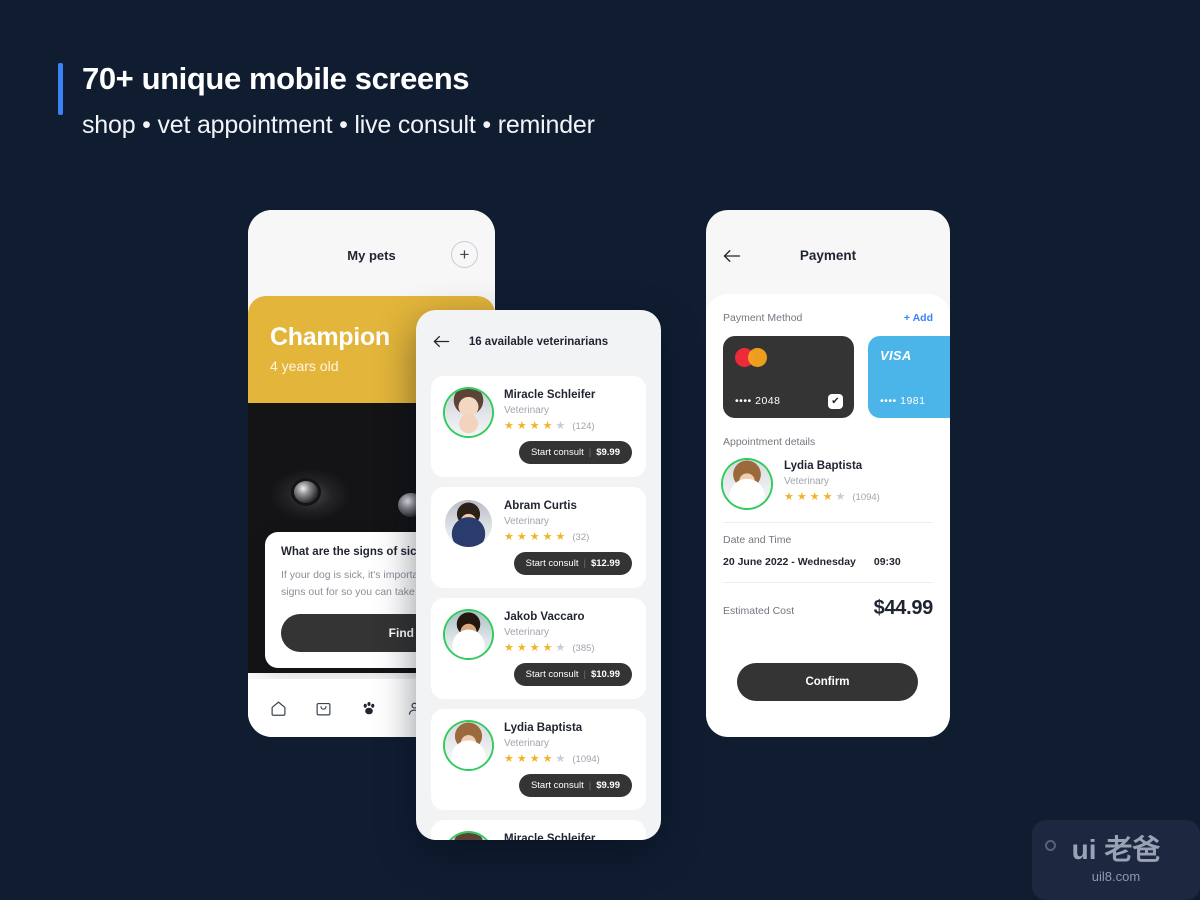 Image resolution: width=1200 pixels, height=900 pixels. I want to click on vet-rating: ★ ★ ★ ★ ★ (385), so click(568, 648).